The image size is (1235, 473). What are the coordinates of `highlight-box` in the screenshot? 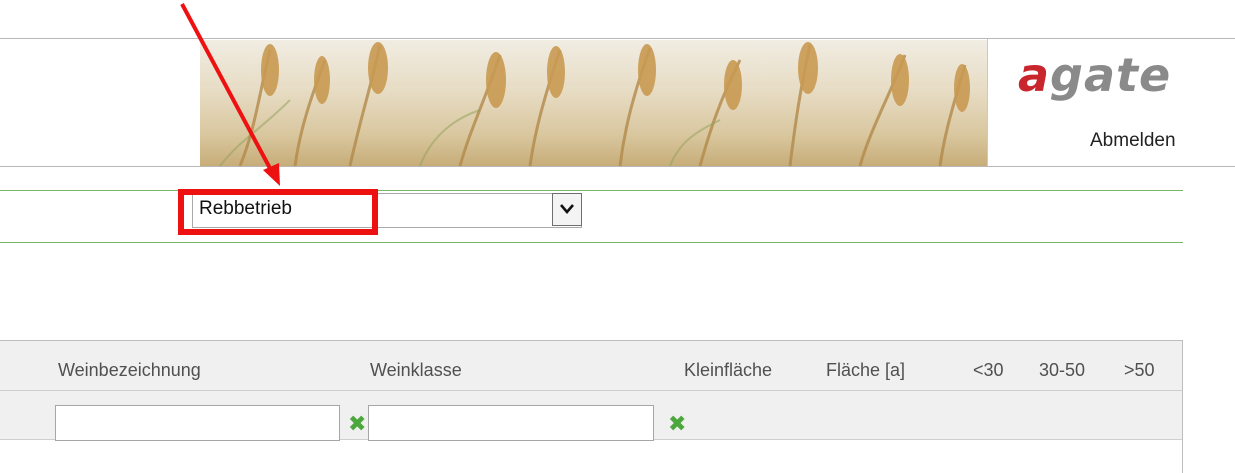 It's located at (278, 212).